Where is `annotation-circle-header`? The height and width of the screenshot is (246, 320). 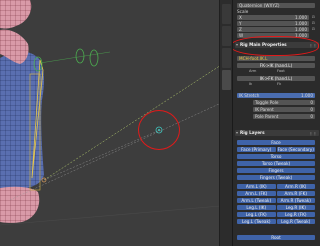
annotation-circle-header is located at coordinates (276, 46).